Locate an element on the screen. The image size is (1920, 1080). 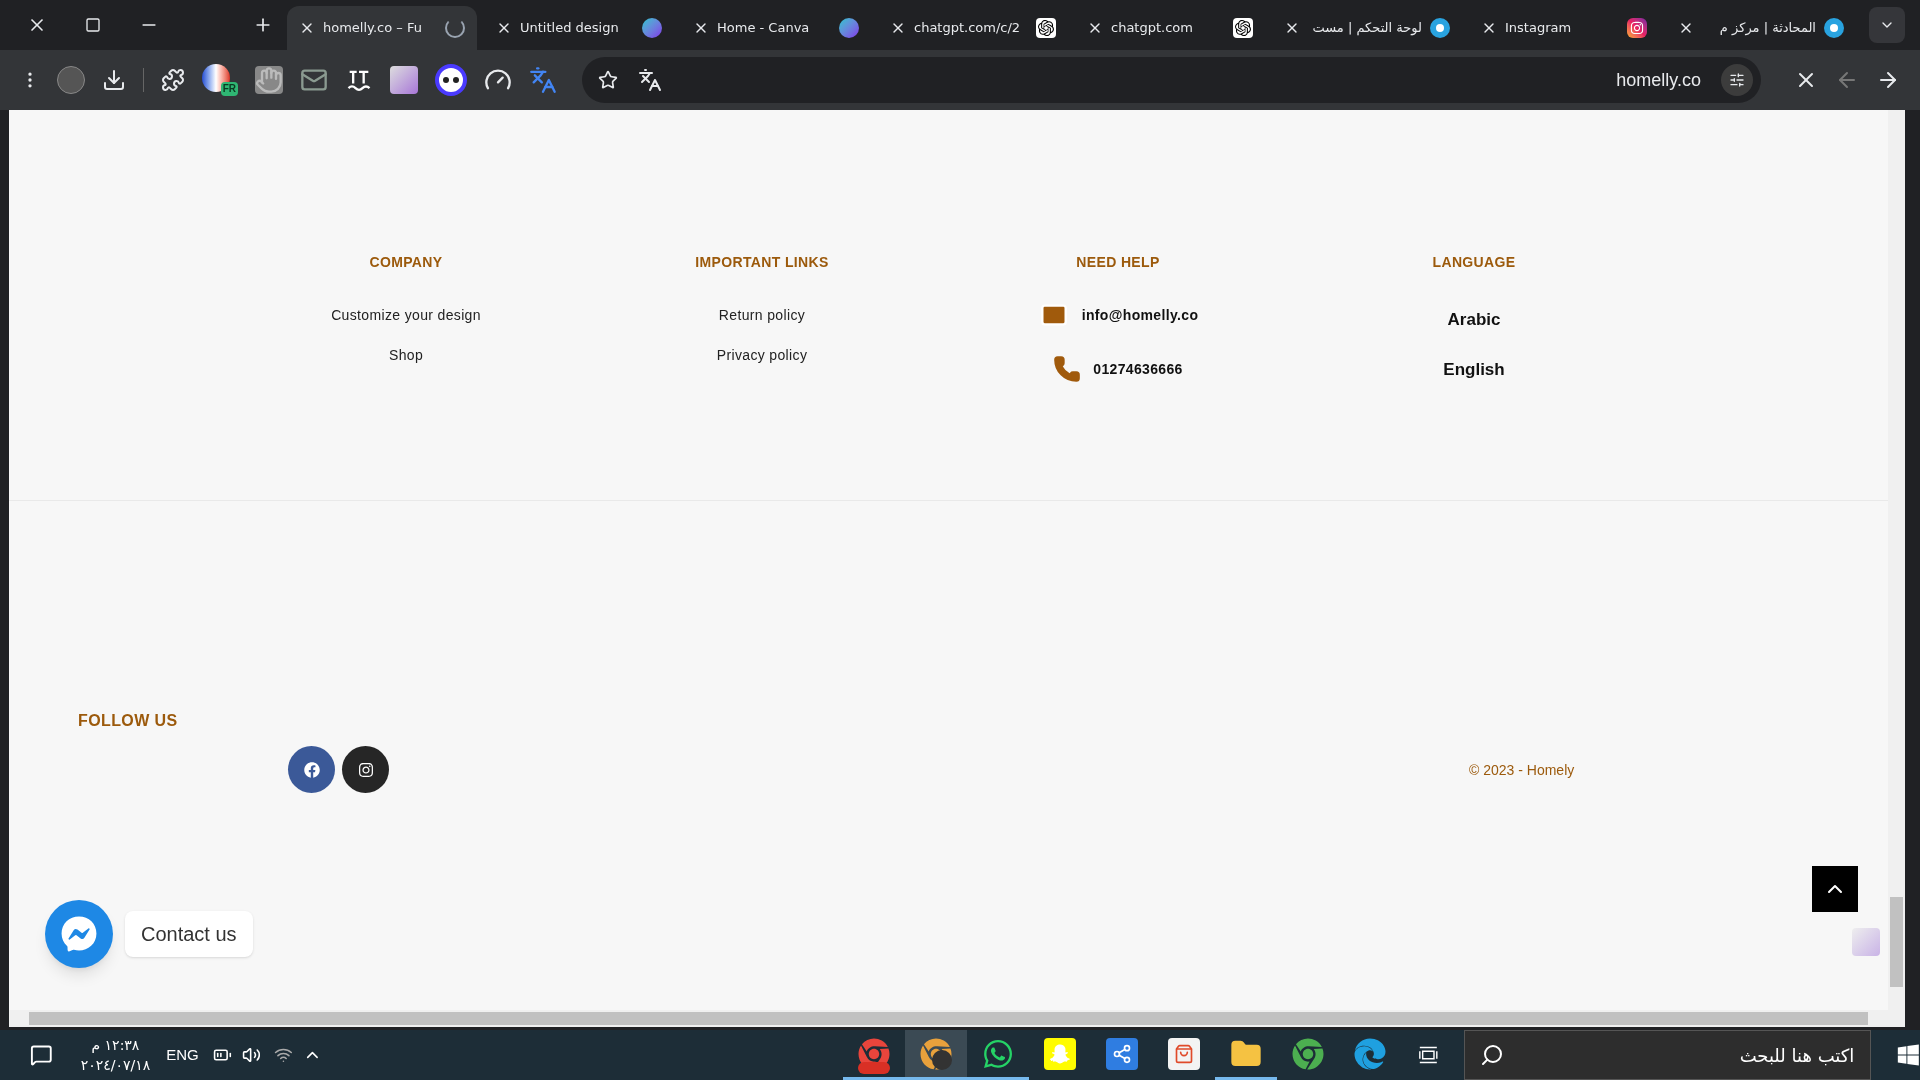
tab-title: المحادثة | مركز م is located at coordinates (1767, 28).